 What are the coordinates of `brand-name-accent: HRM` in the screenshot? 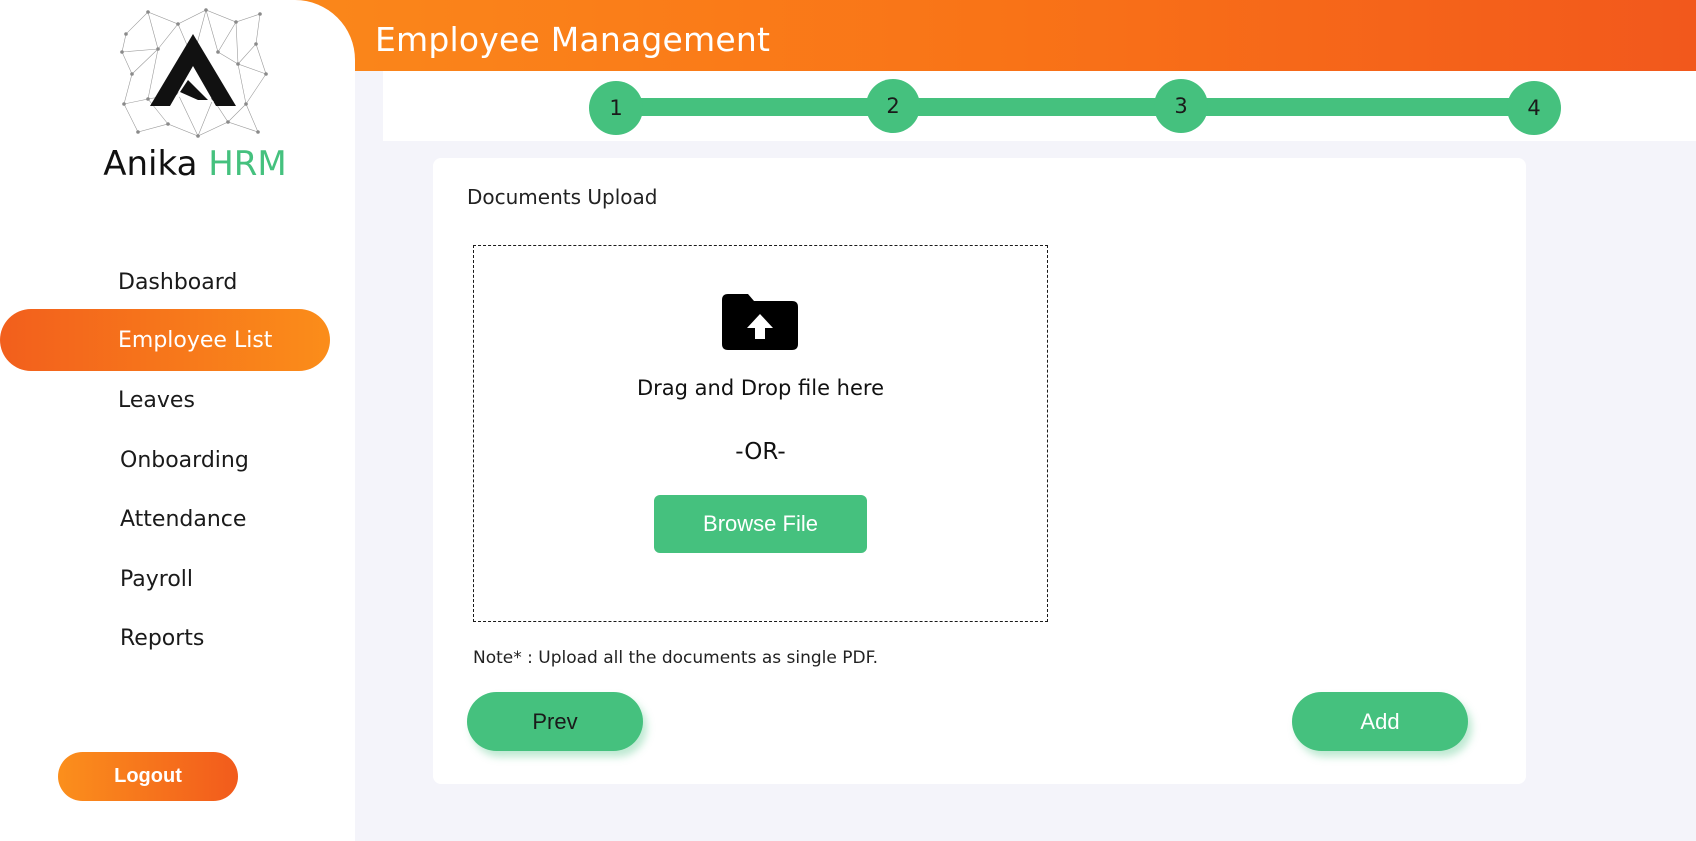 It's located at (247, 164).